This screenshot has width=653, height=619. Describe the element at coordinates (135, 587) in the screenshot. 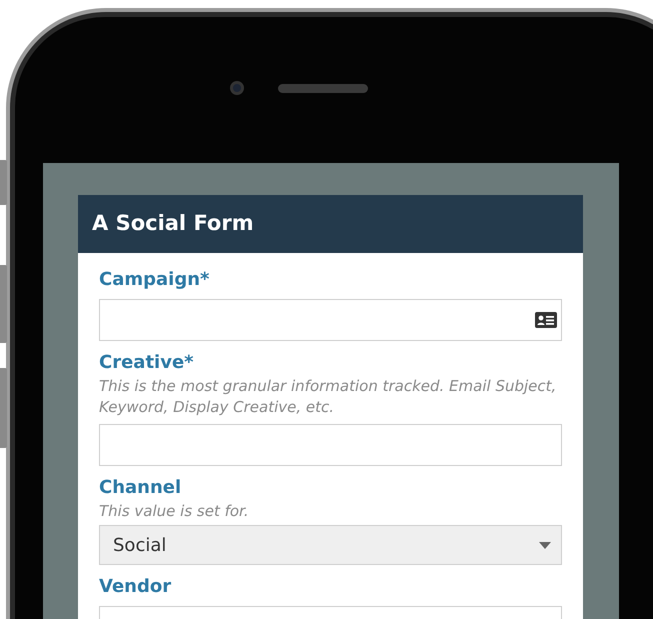

I see `field-label: Vendor` at that location.